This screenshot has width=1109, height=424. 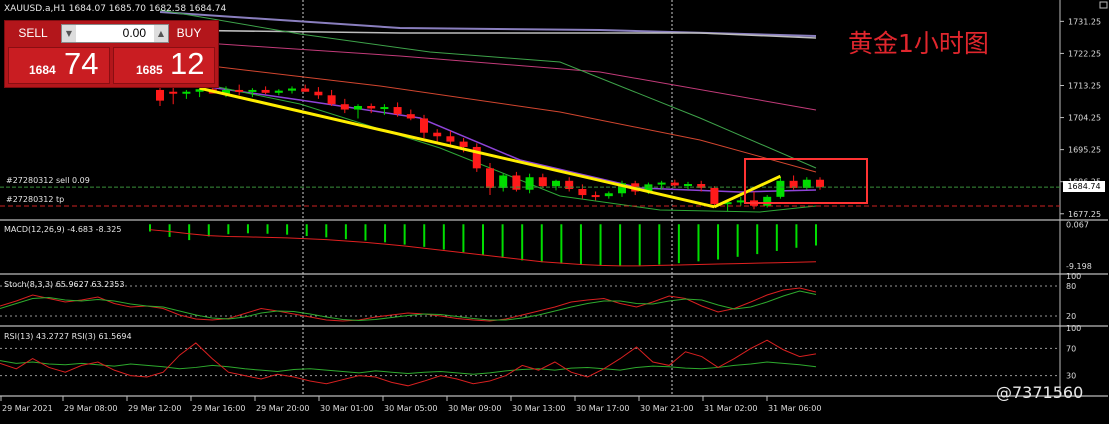 I want to click on one-click-trade-panel: SELL ▼ 0.00 ▲ BUY 1684 74 1685 12, so click(x=111, y=54).